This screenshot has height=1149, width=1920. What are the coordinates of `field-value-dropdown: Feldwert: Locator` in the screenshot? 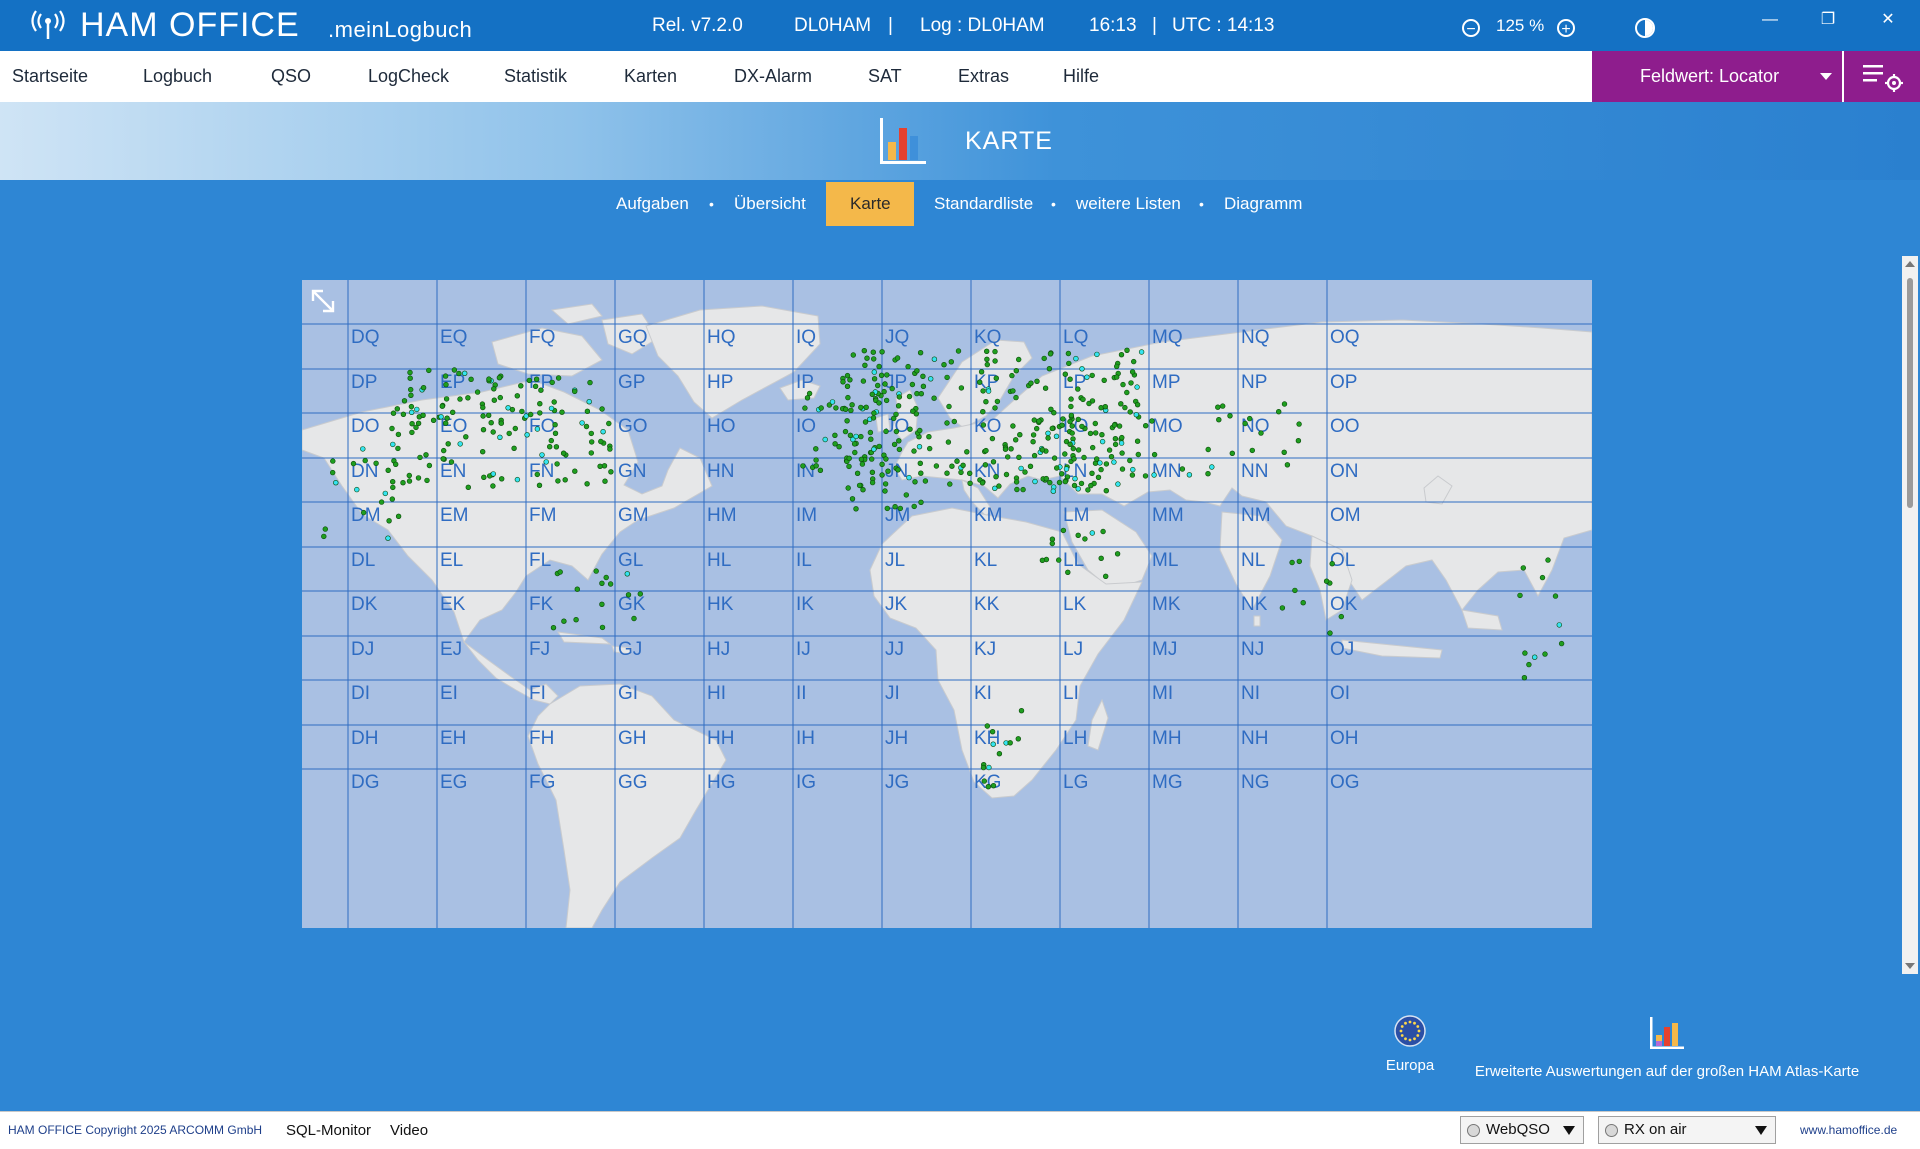 It's located at (1717, 76).